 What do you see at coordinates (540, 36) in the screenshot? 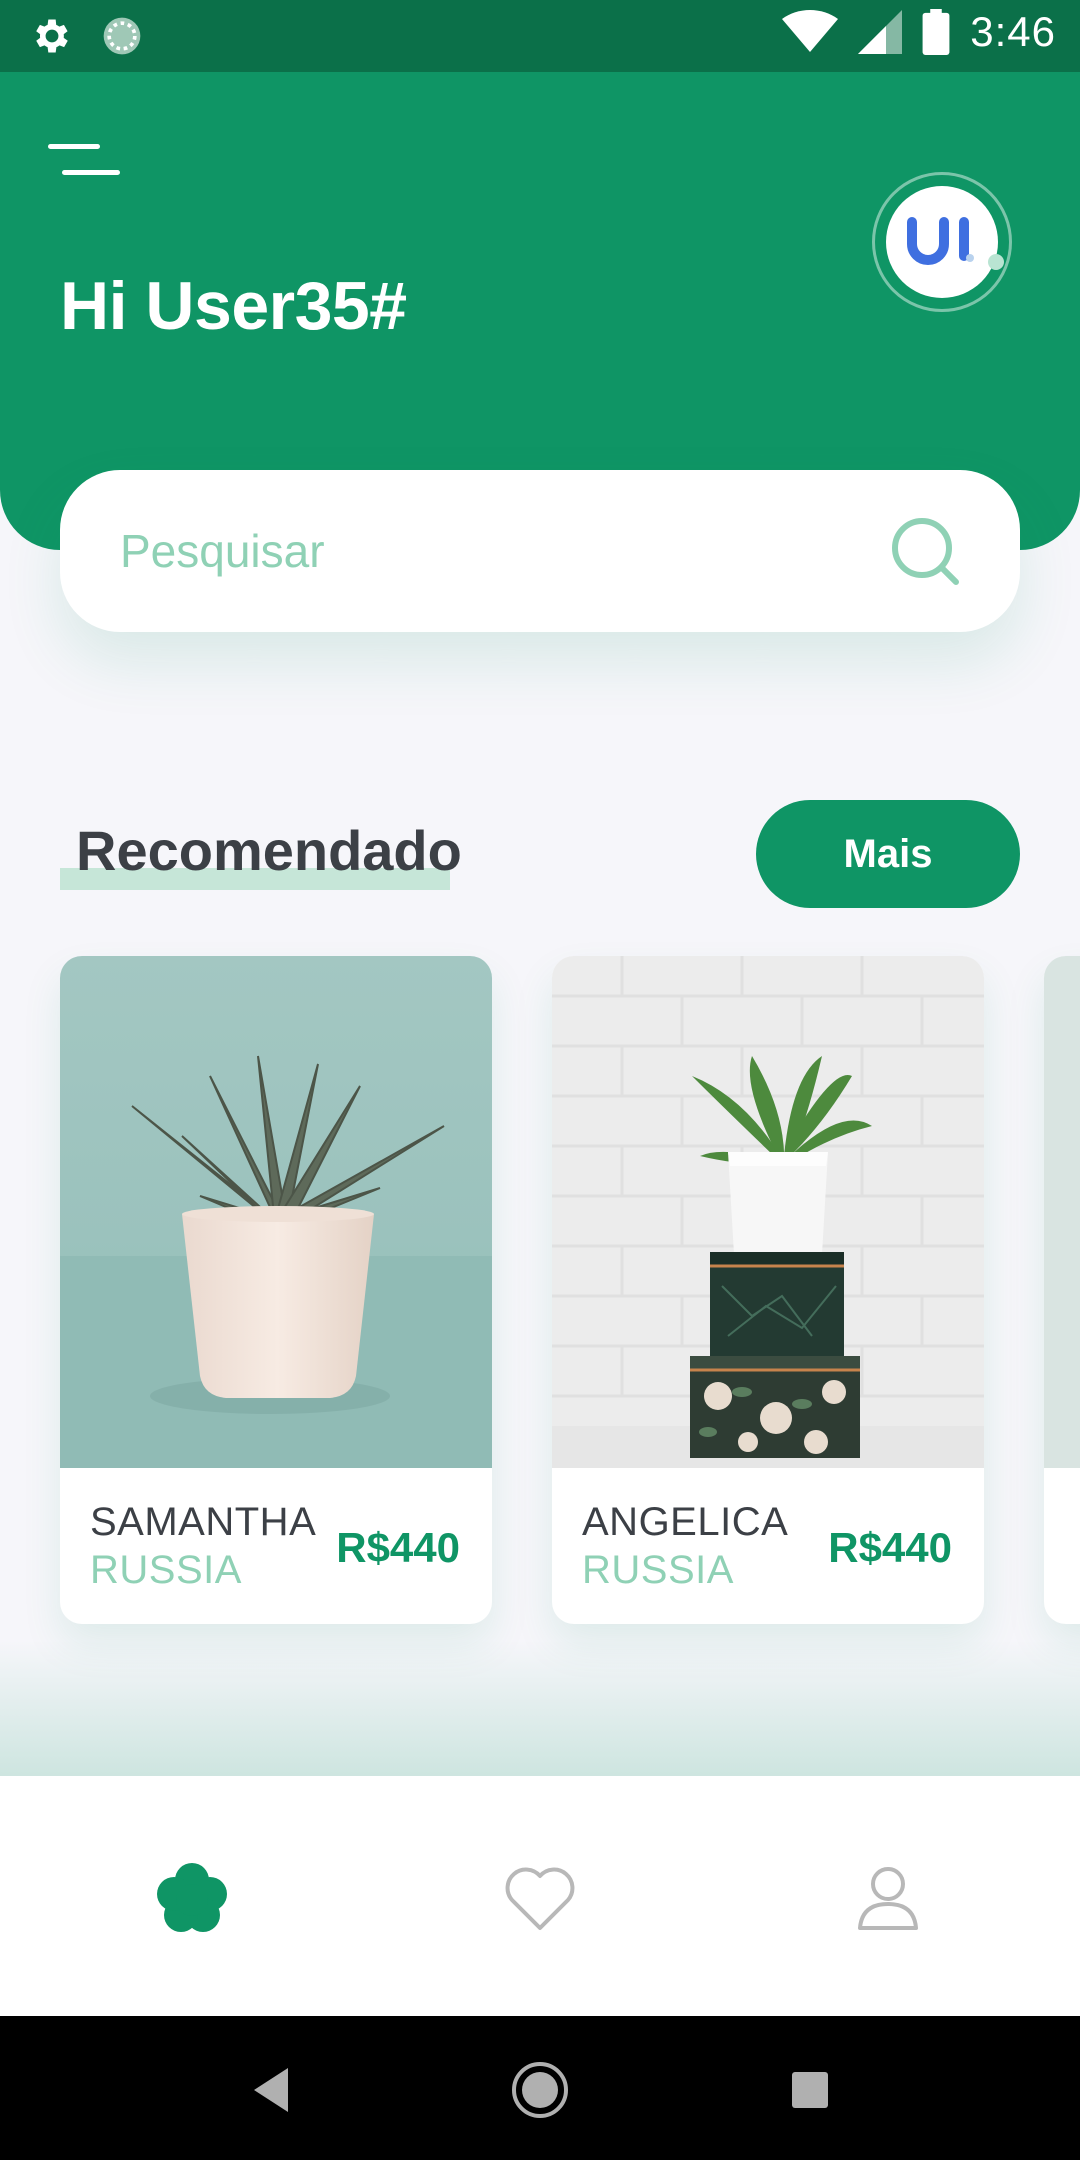
I see `status-bar: 3:46` at bounding box center [540, 36].